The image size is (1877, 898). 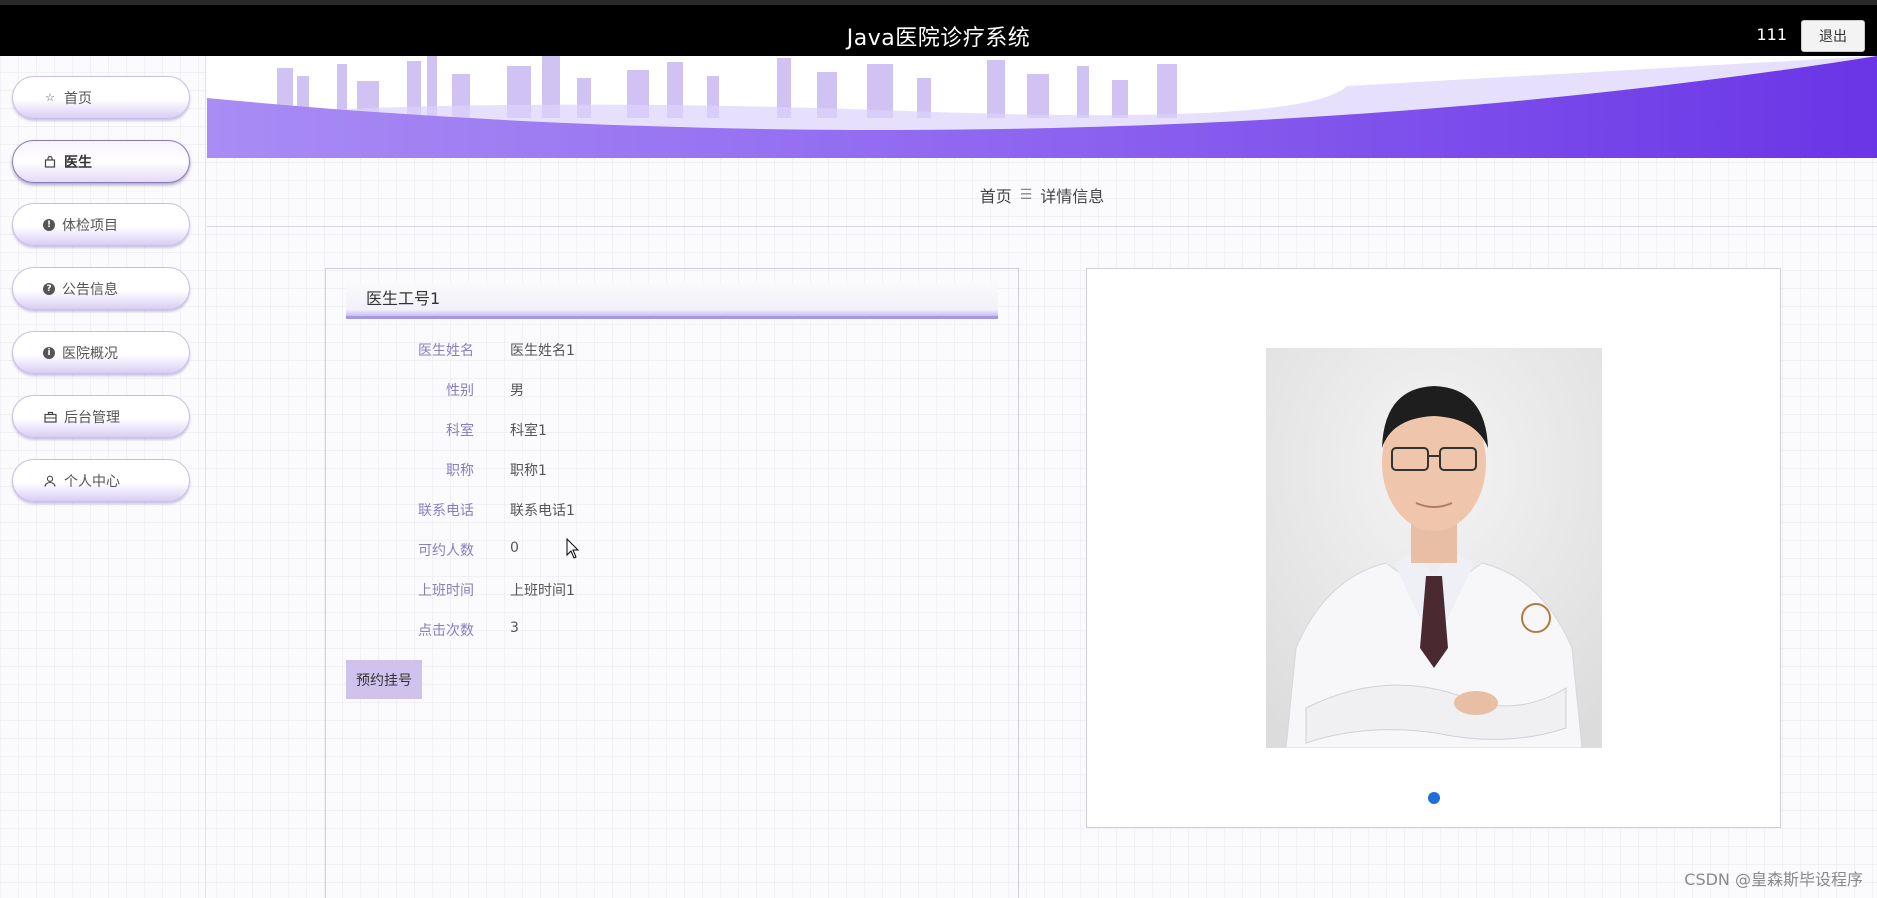 What do you see at coordinates (49, 288) in the screenshot?
I see `question-circle-icon: ?` at bounding box center [49, 288].